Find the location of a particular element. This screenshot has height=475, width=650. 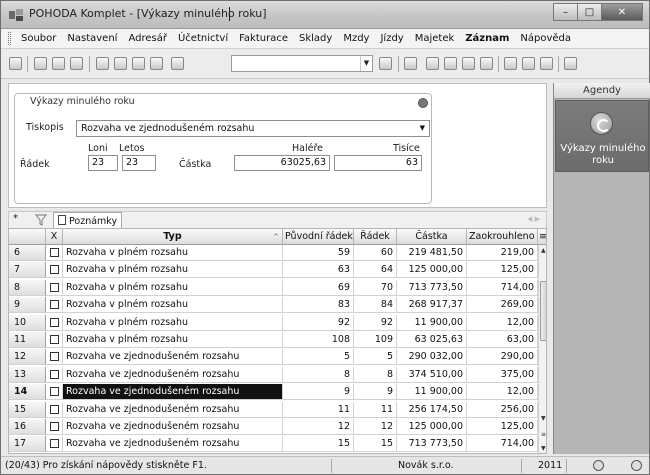

agenda-tile: Výkazy minulého roku is located at coordinates (602, 136).